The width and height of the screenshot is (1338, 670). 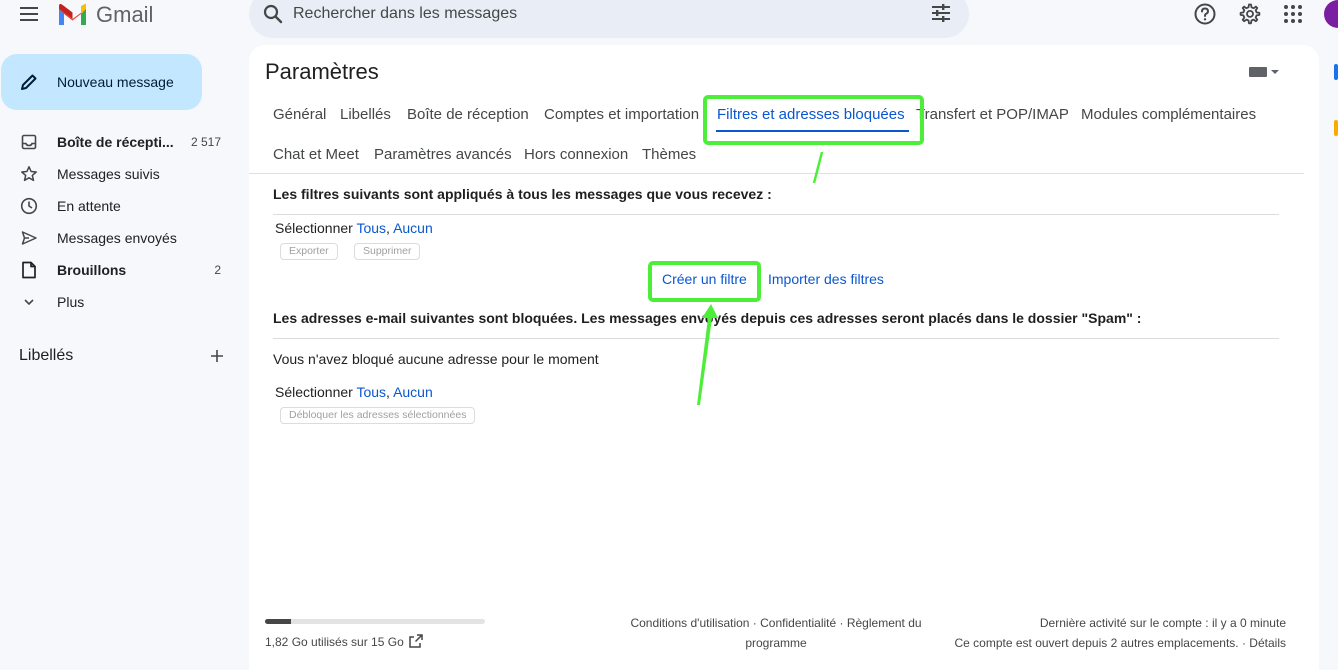 I want to click on import-filters-link: Importer des filtres, so click(x=826, y=279).